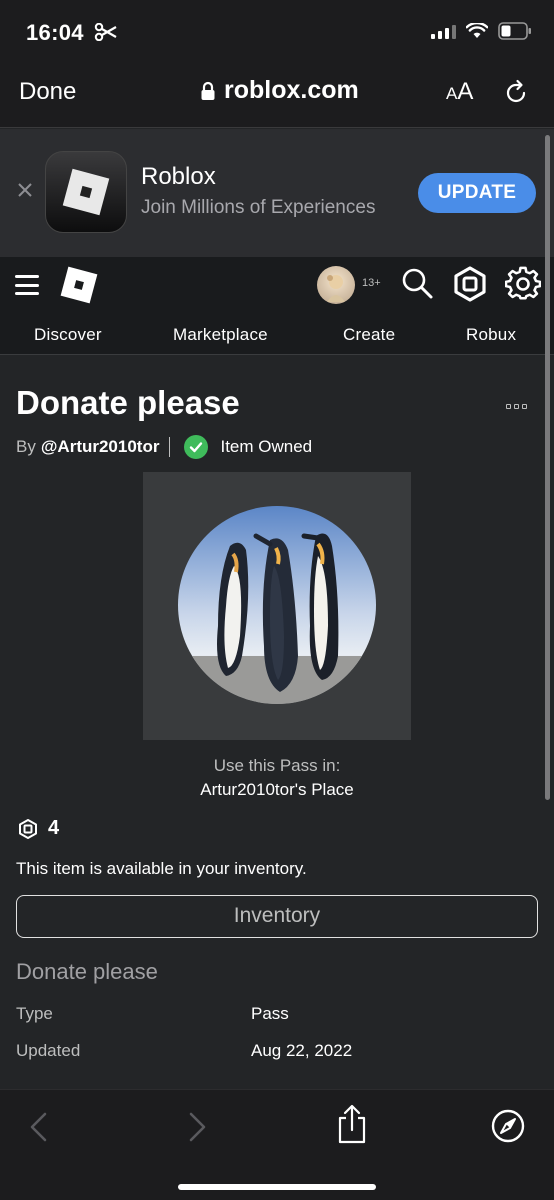 The height and width of the screenshot is (1200, 554). Describe the element at coordinates (352, 1124) in the screenshot. I see `share-icon` at that location.